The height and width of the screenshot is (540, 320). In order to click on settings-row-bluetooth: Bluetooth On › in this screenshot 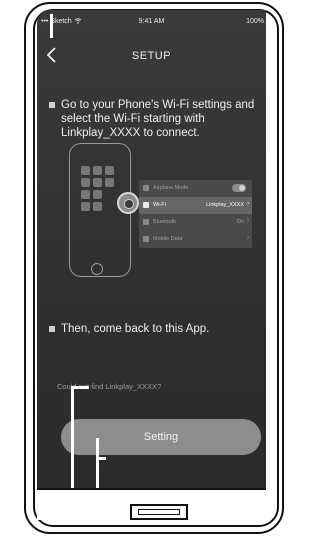, I will do `click(195, 222)`.